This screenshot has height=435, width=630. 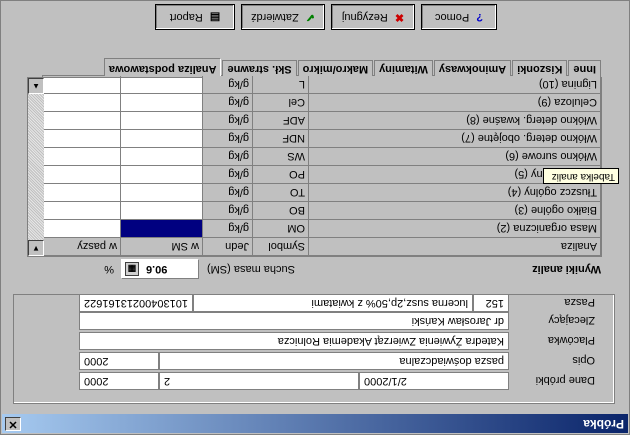 I want to click on table-row: Białko ogólne (3) BO g/kg, so click(x=321, y=210).